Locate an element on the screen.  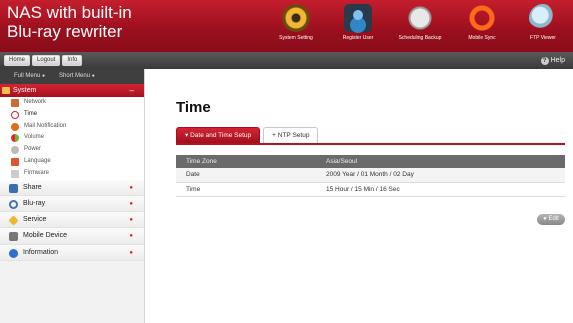
mobile-device-icon is located at coordinates (13, 237).